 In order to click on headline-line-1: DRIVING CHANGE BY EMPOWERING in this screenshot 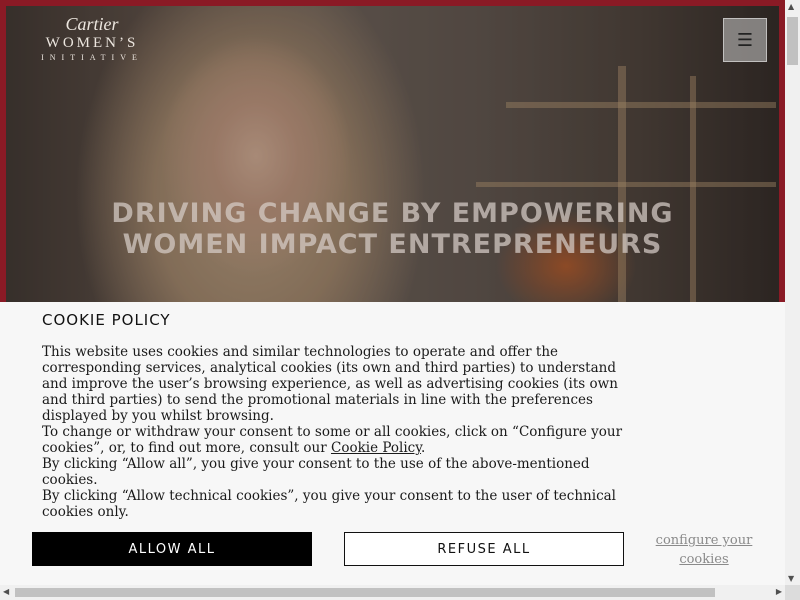, I will do `click(392, 213)`.